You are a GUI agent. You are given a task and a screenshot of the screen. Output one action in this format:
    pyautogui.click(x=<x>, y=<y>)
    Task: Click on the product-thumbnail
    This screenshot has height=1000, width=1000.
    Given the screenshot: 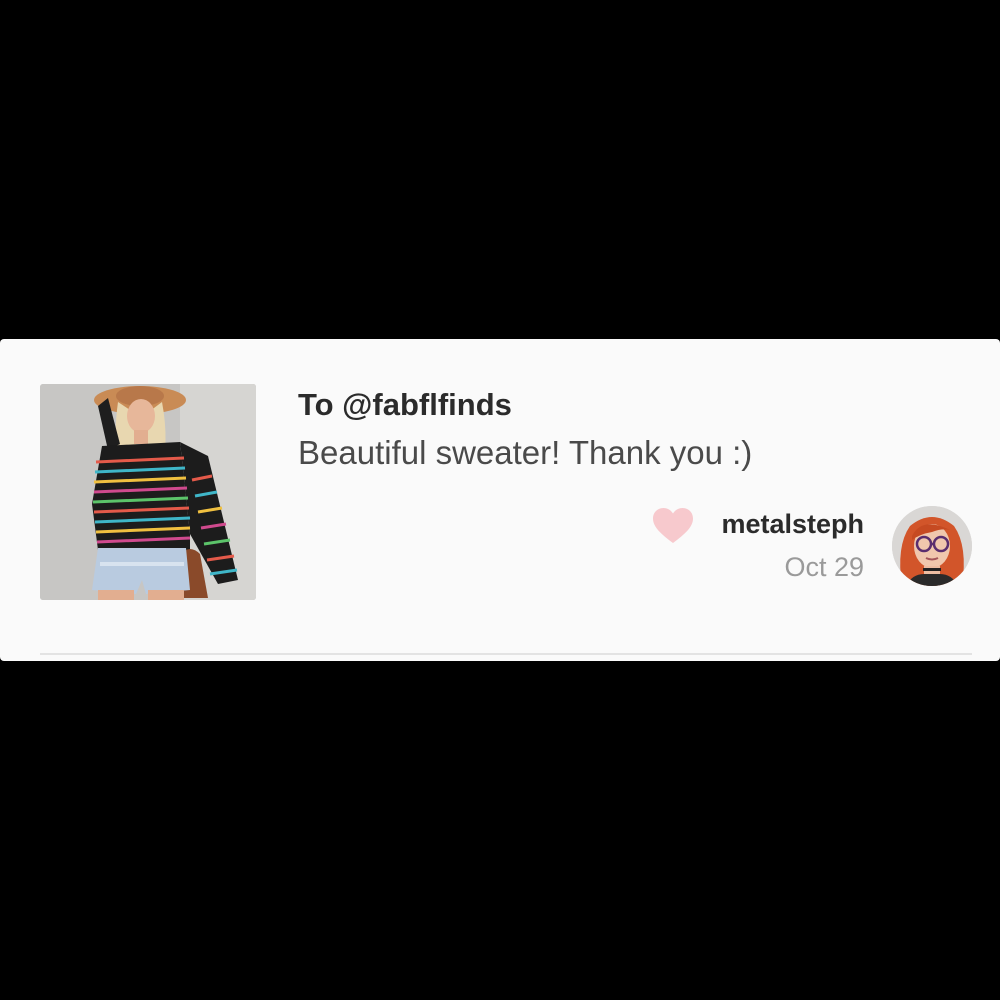 What is the action you would take?
    pyautogui.click(x=148, y=492)
    